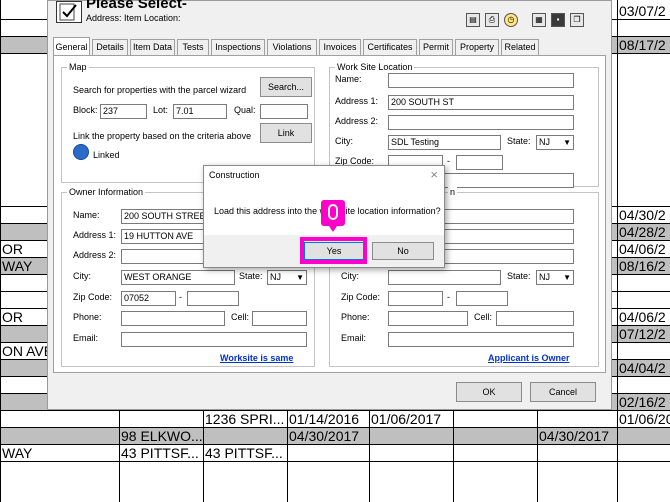  I want to click on qual-label: Qual:, so click(245, 110).